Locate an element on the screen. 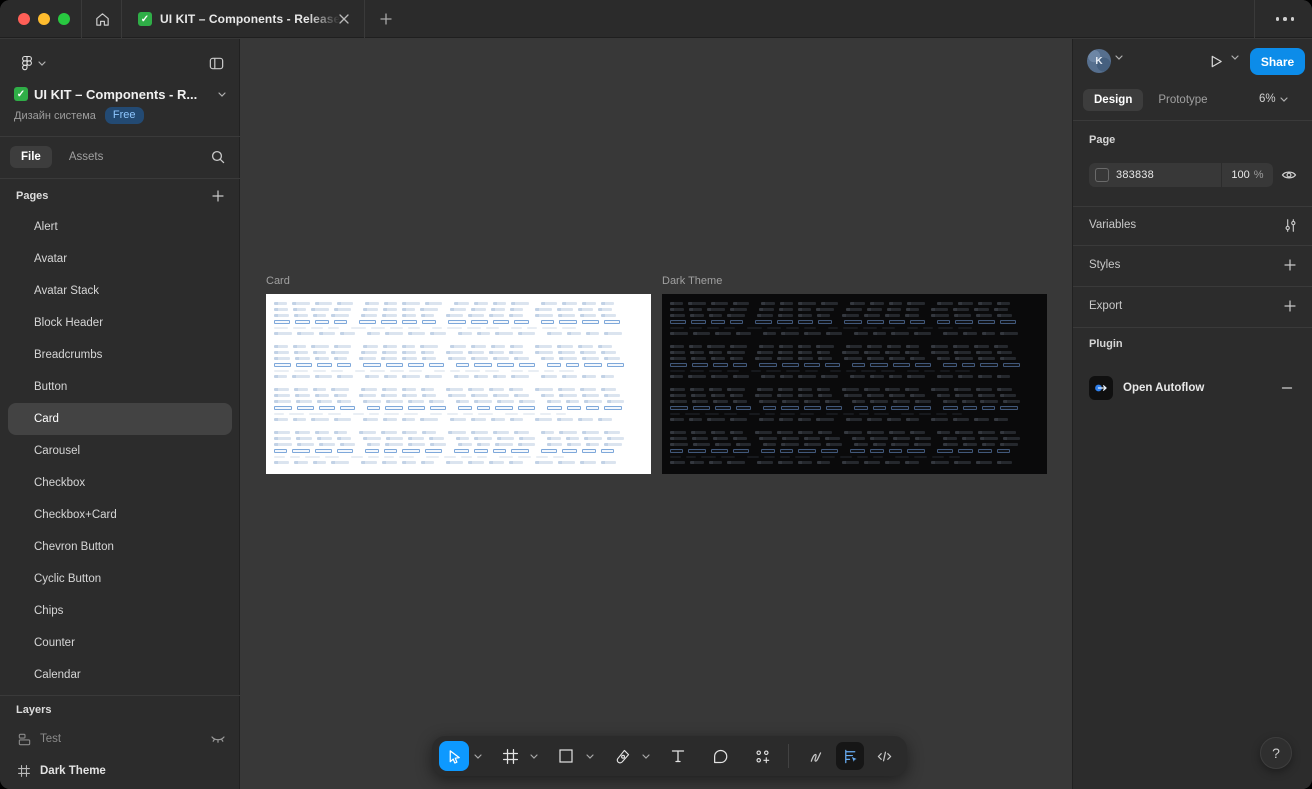 Image resolution: width=1312 pixels, height=789 pixels. pen-tool-button is located at coordinates (622, 756).